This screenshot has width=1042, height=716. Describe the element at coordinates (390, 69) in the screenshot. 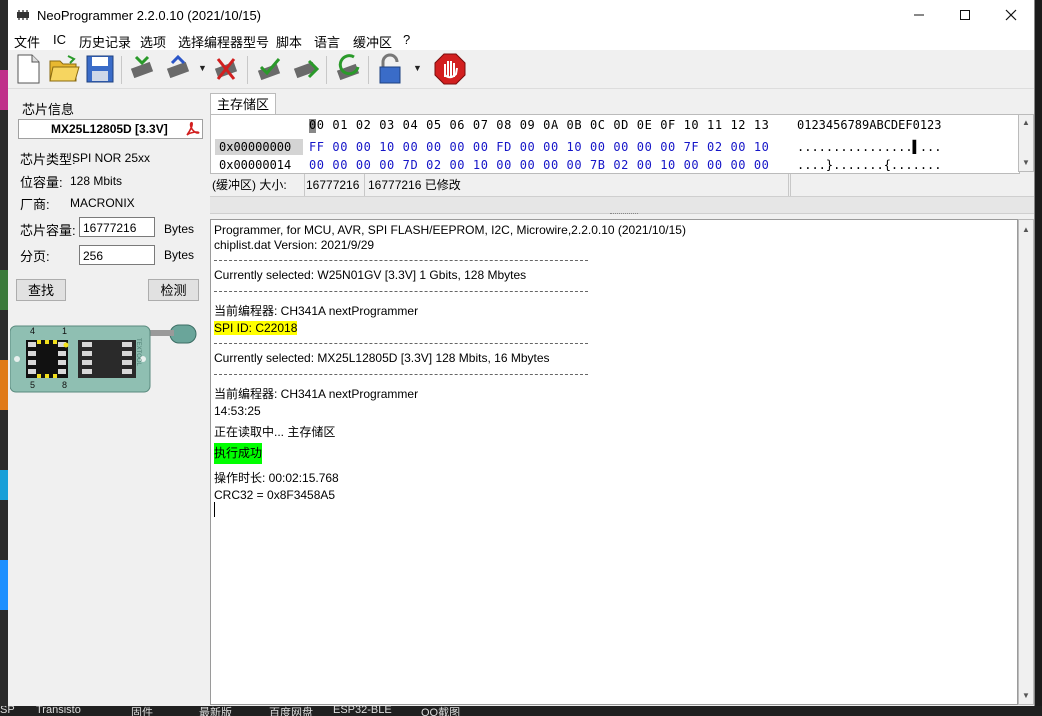

I see `protect-lock-icon` at that location.